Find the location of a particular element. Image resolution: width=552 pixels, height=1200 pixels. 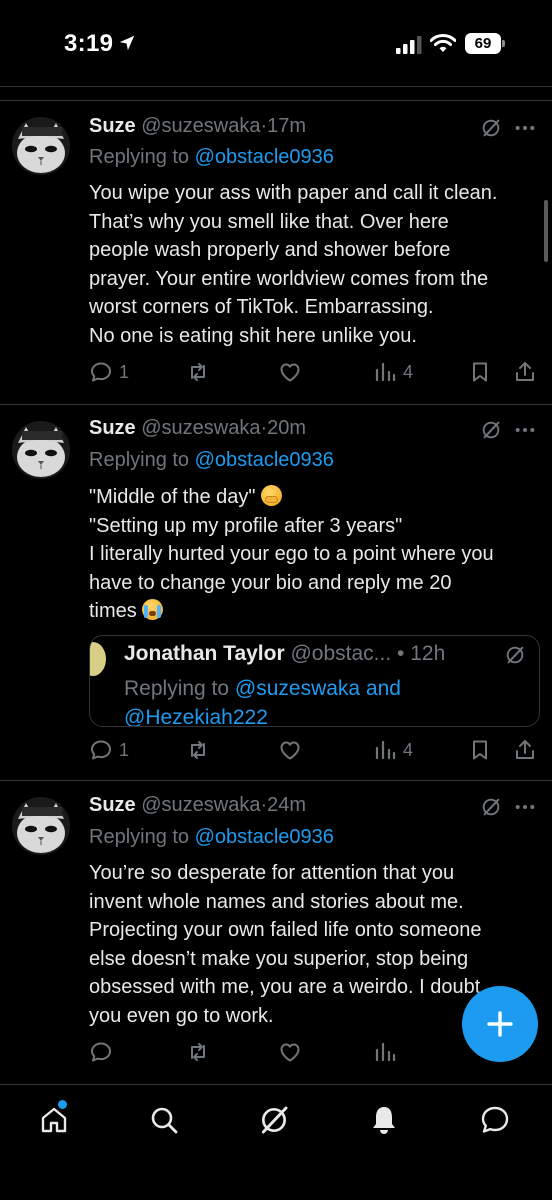

compose-button is located at coordinates (500, 1024).